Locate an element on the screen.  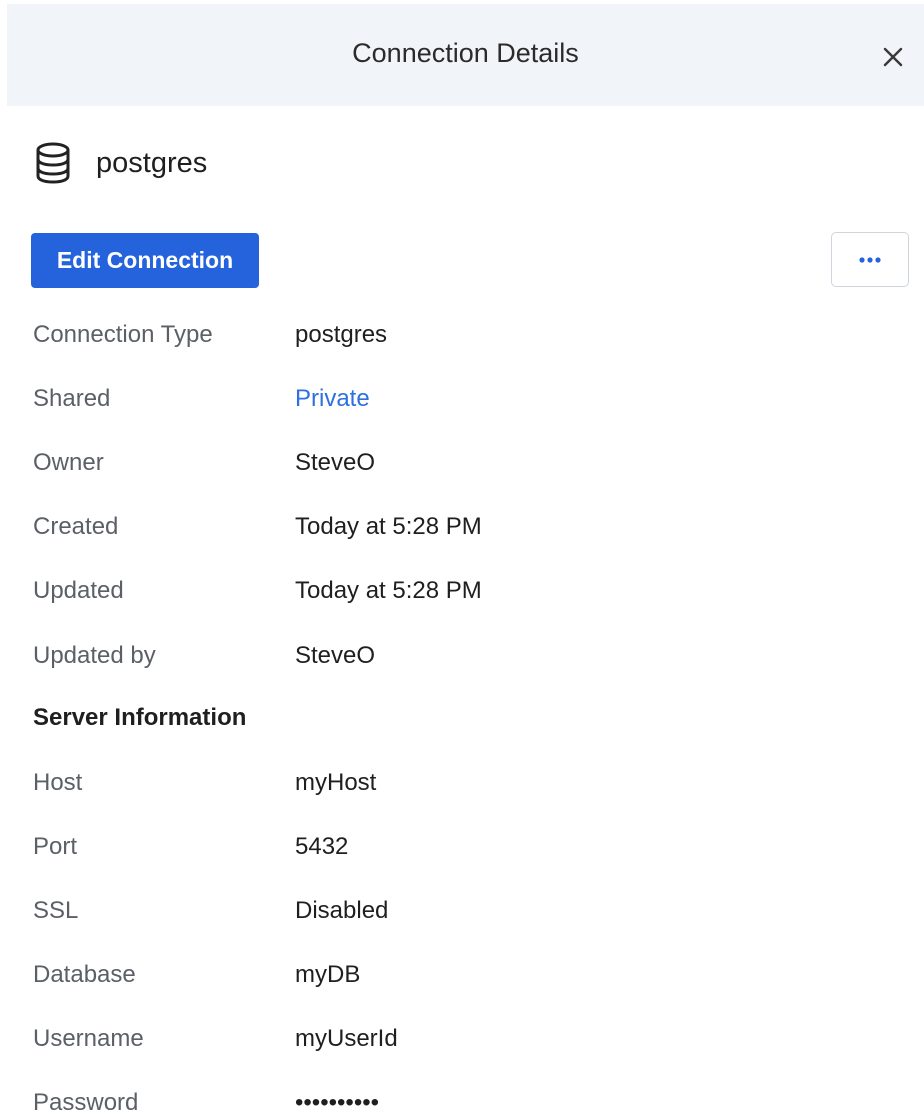
detail-label: Database is located at coordinates (84, 974).